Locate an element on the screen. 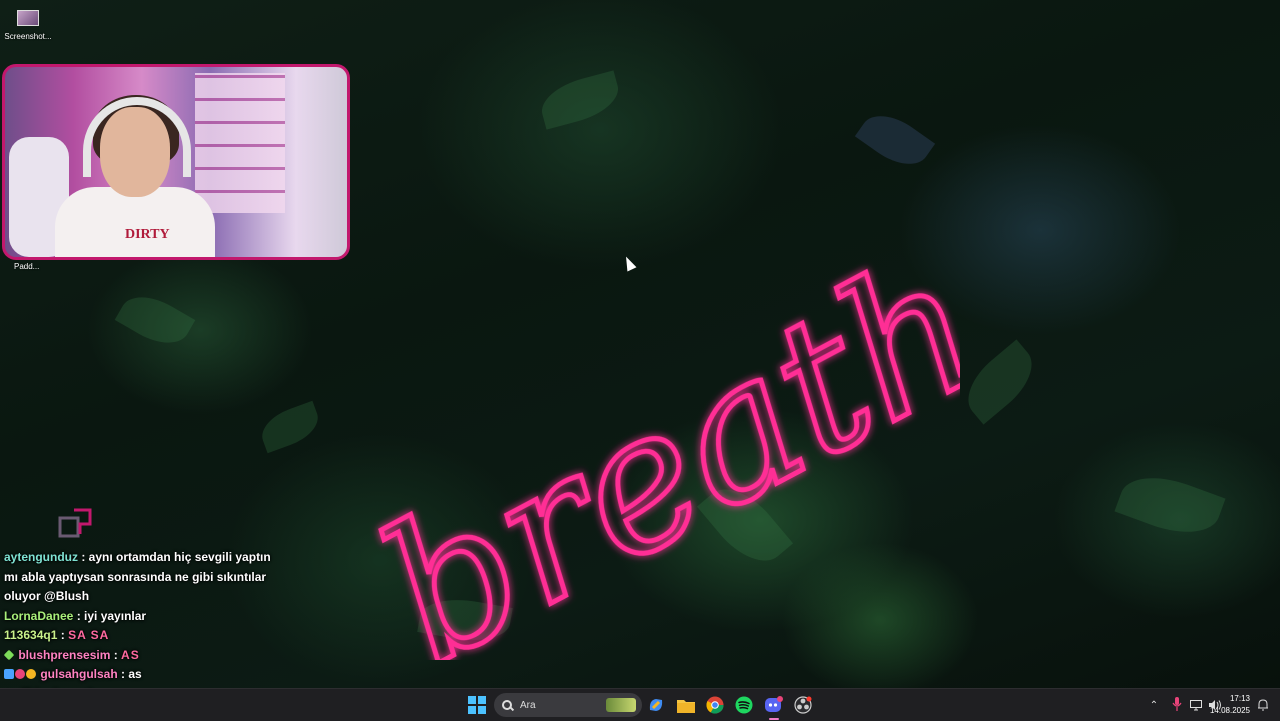 Image resolution: width=1280 pixels, height=721 pixels. taskbar-spotify is located at coordinates (744, 705).